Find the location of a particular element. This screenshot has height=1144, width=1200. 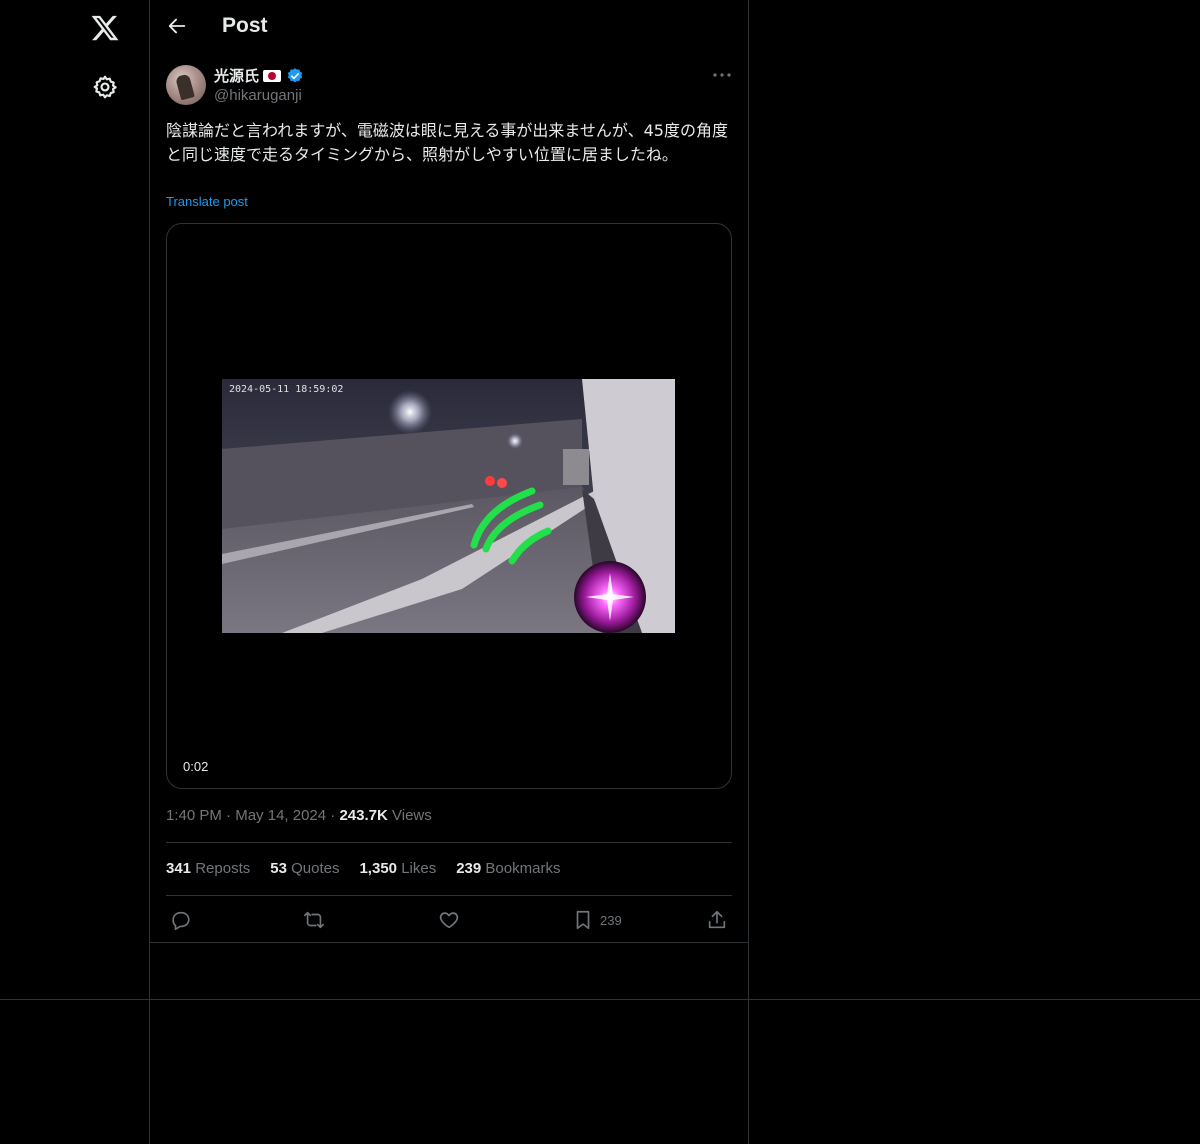

post-time: 1:40 PM is located at coordinates (194, 815).